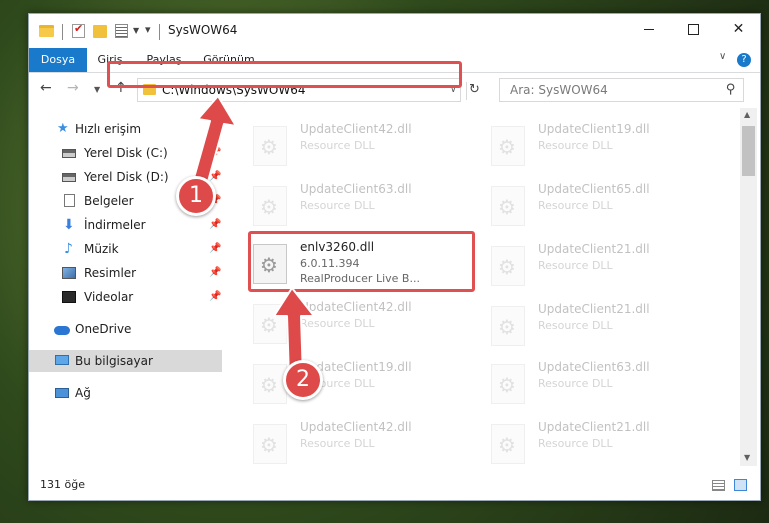 This screenshot has height=523, width=769. I want to click on pictures-icon, so click(69, 273).